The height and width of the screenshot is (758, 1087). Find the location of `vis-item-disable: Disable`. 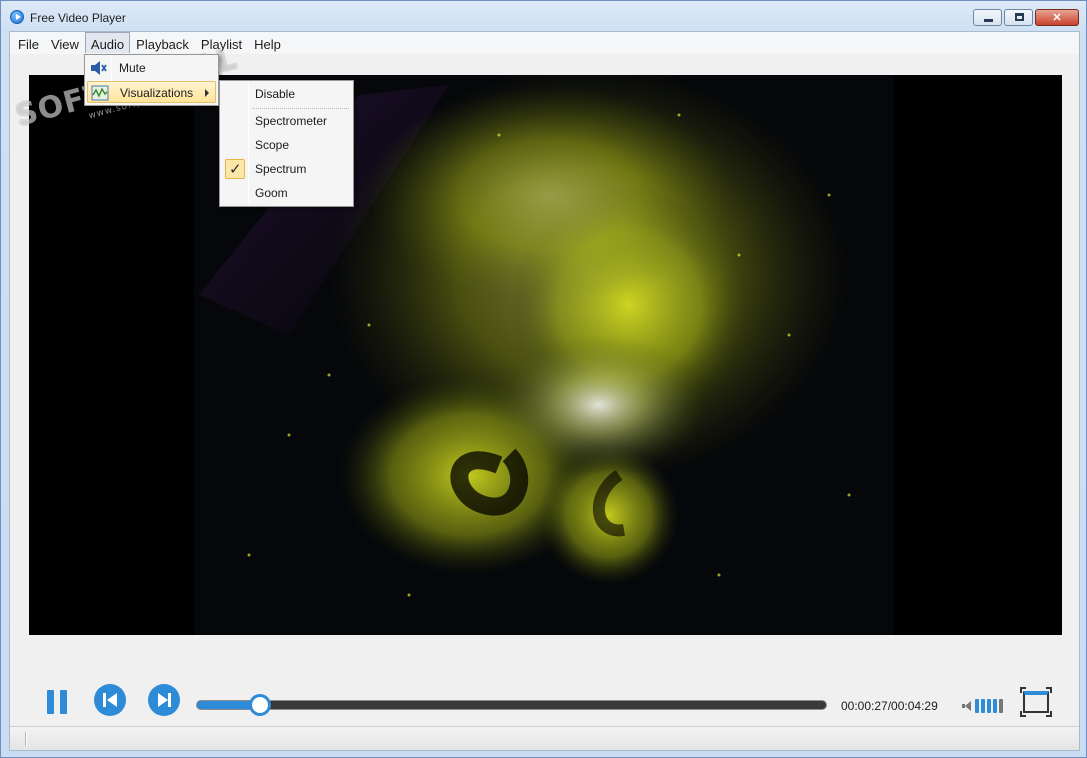

vis-item-disable: Disable is located at coordinates (286, 94).